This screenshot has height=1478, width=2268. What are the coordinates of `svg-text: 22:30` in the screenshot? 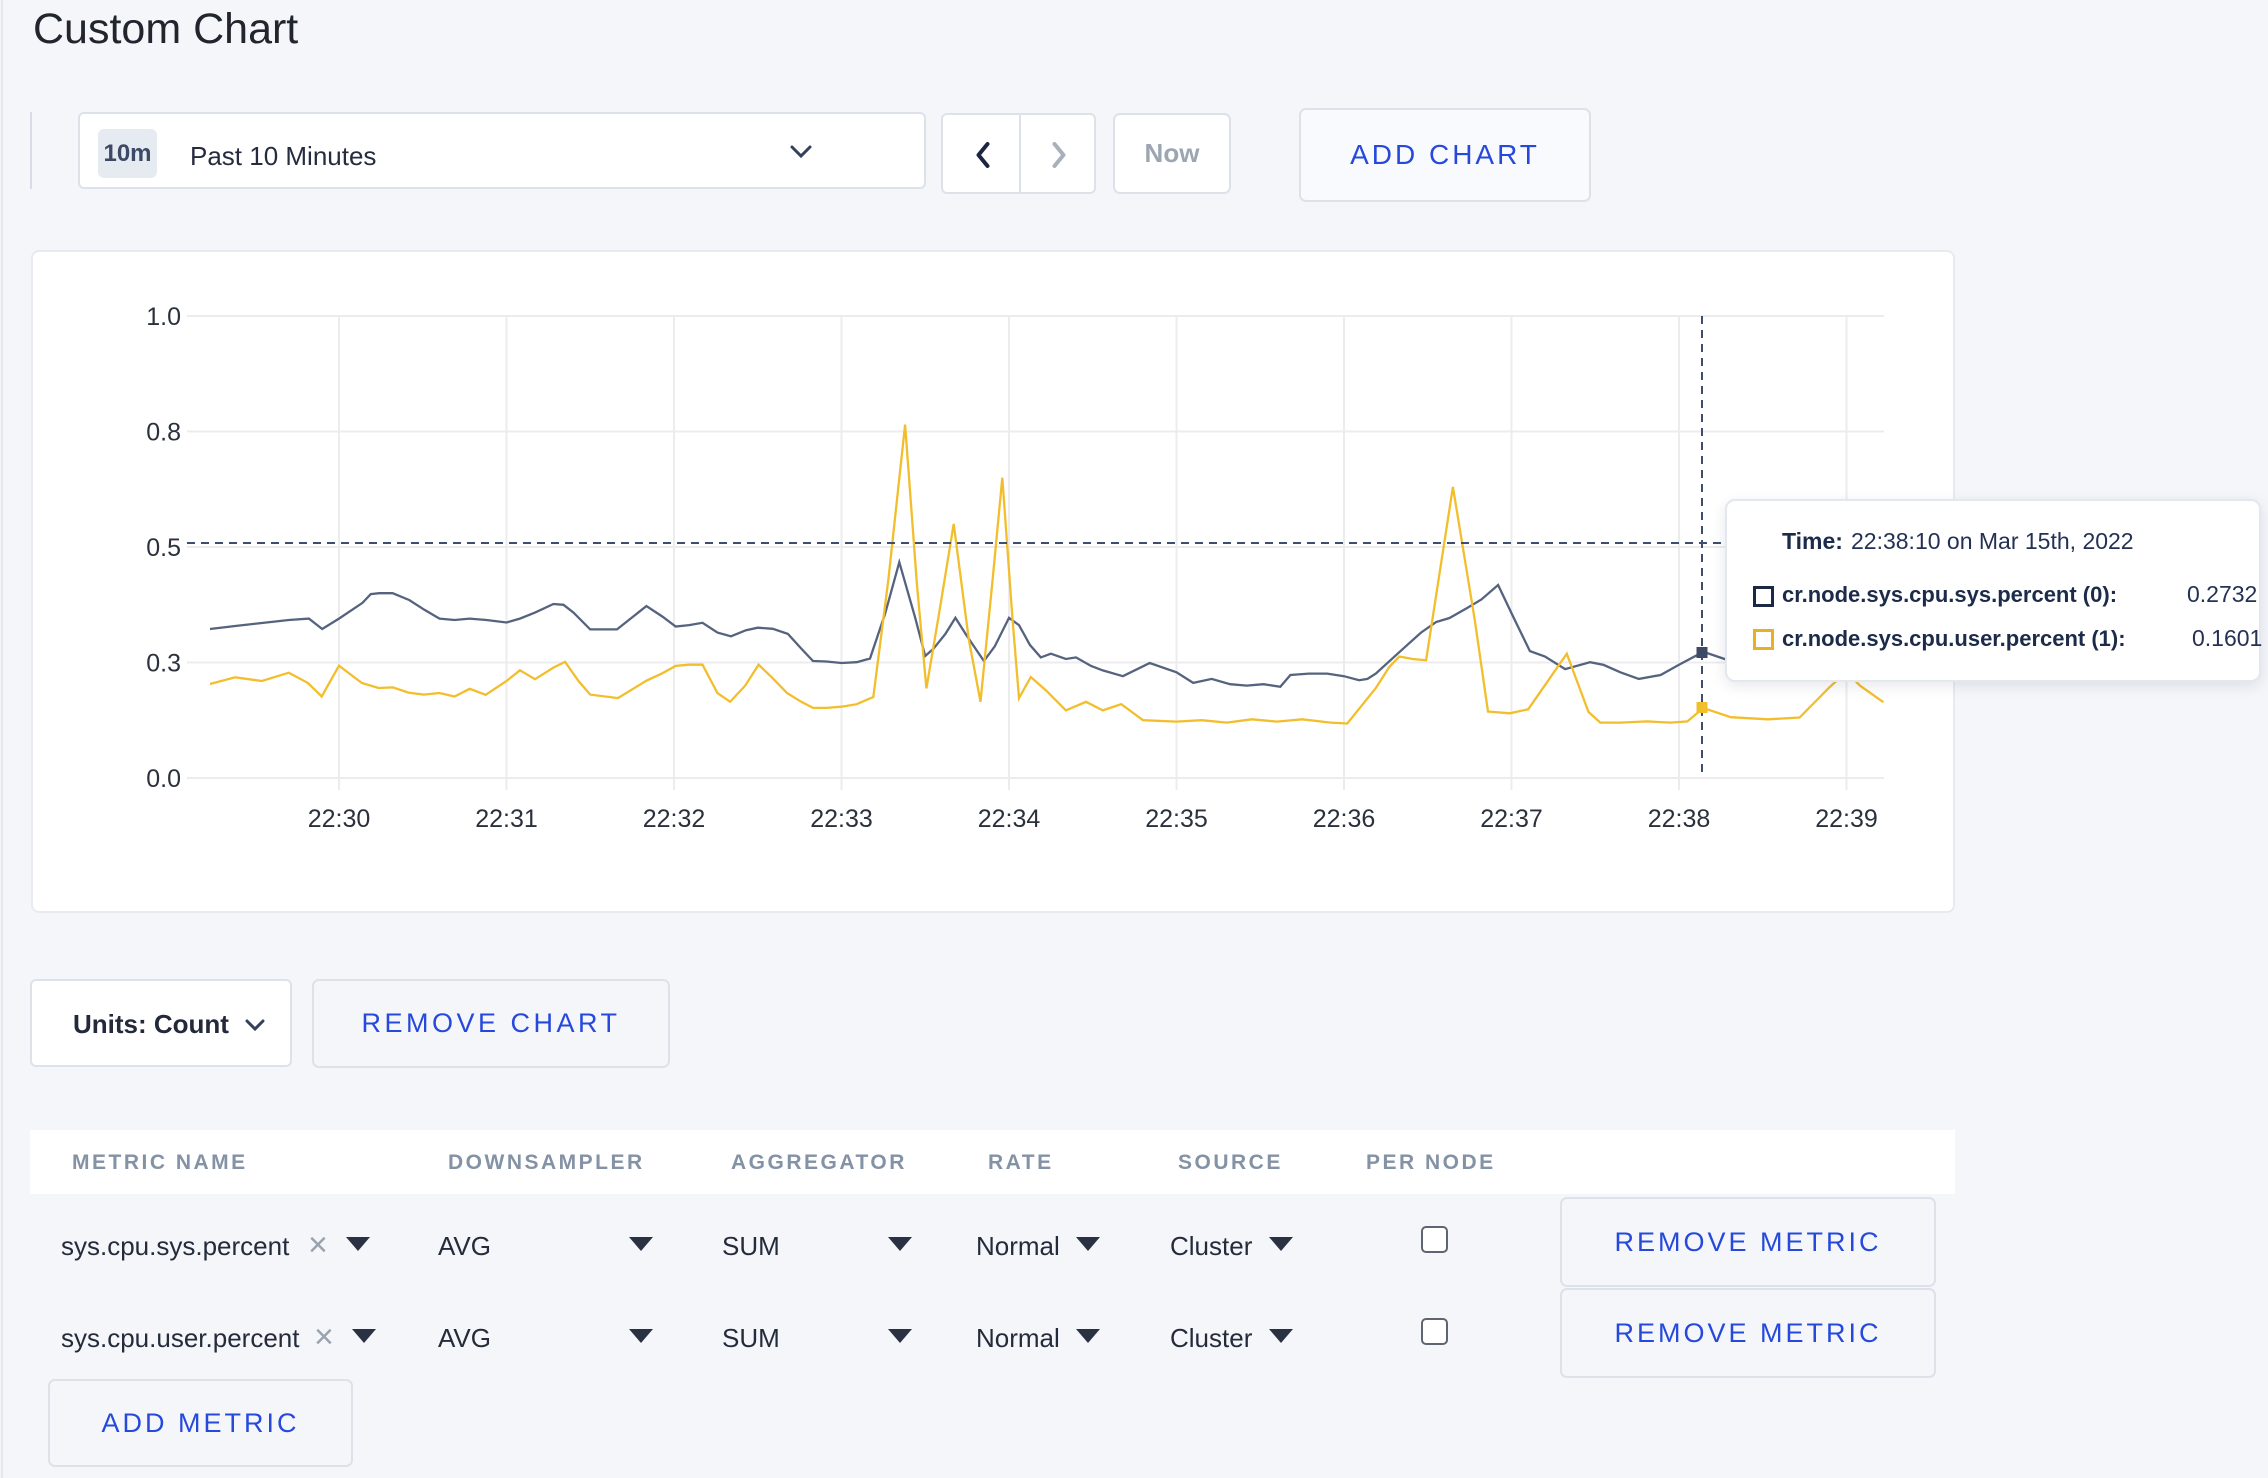 It's located at (339, 819).